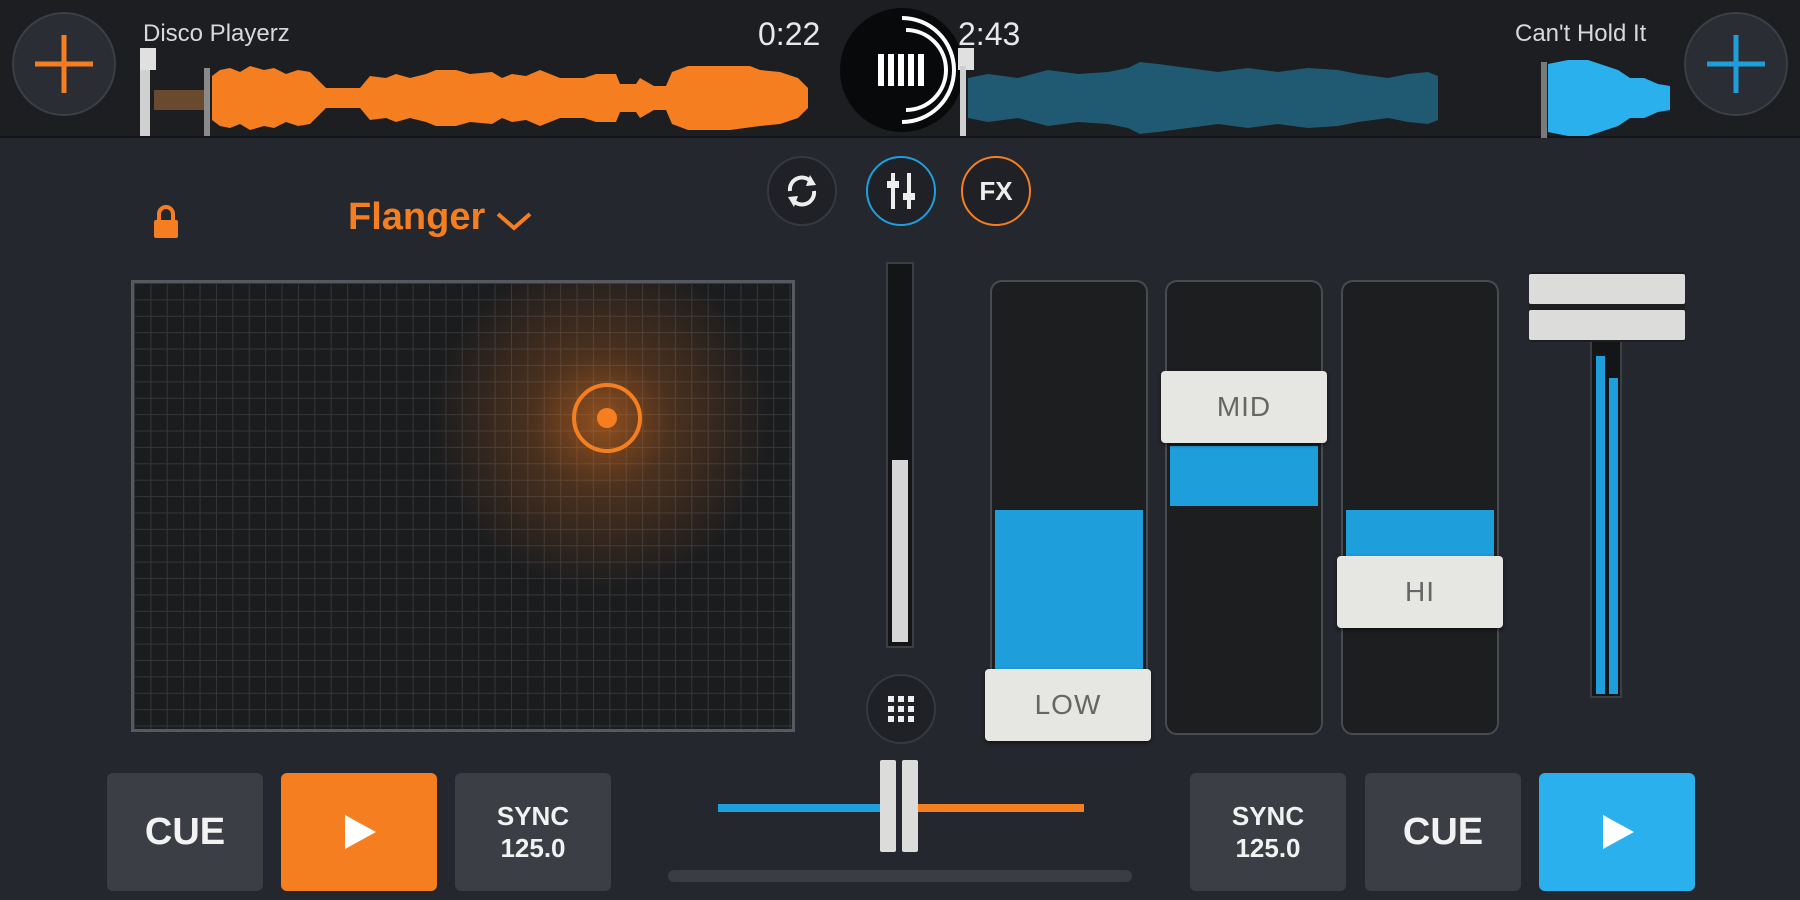 Image resolution: width=1800 pixels, height=900 pixels. I want to click on right-track-title: Can't Hold It, so click(1581, 33).